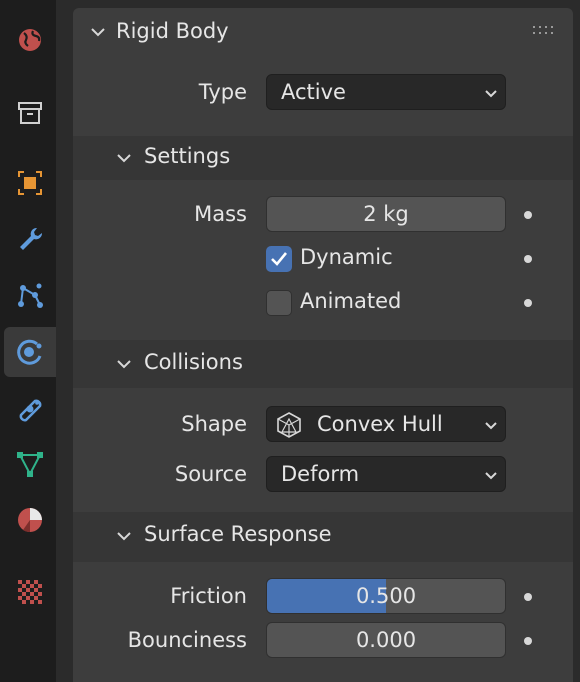 The width and height of the screenshot is (580, 682). I want to click on settings-subpanel-header: Settings, so click(323, 158).